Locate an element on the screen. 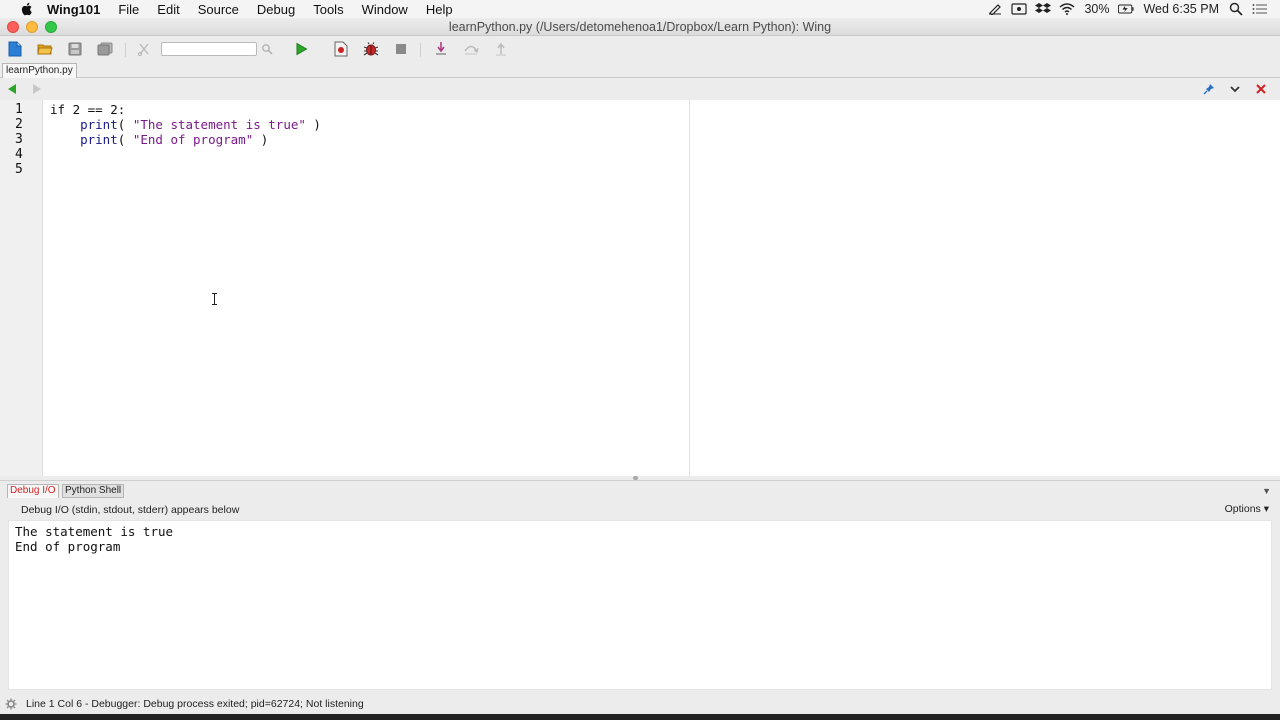 The height and width of the screenshot is (720, 1280). line-number: 4 is located at coordinates (19, 154).